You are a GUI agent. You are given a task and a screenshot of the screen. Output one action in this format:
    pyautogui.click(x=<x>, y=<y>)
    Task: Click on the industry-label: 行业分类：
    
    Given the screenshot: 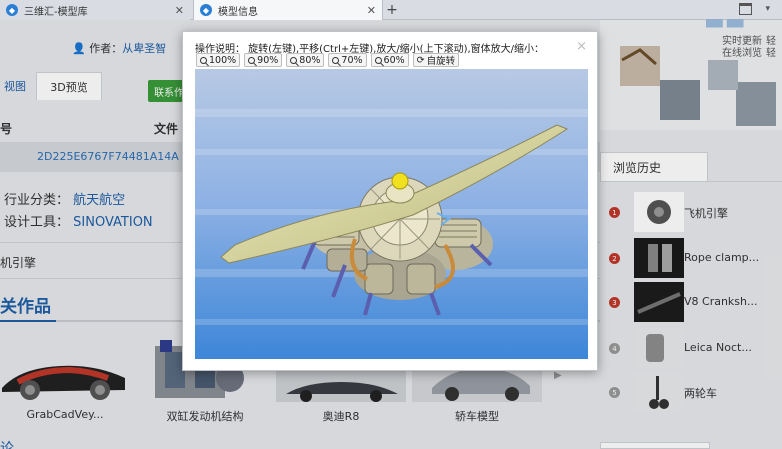 What is the action you would take?
    pyautogui.click(x=37, y=200)
    